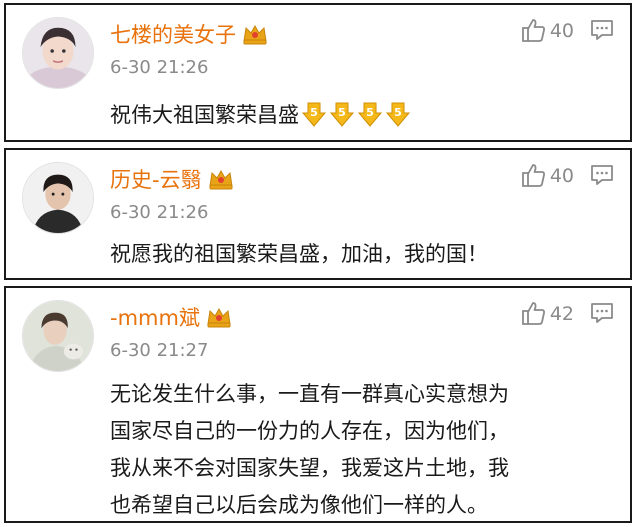 Image resolution: width=640 pixels, height=527 pixels. What do you see at coordinates (172, 179) in the screenshot?
I see `username: 历史-云翳` at bounding box center [172, 179].